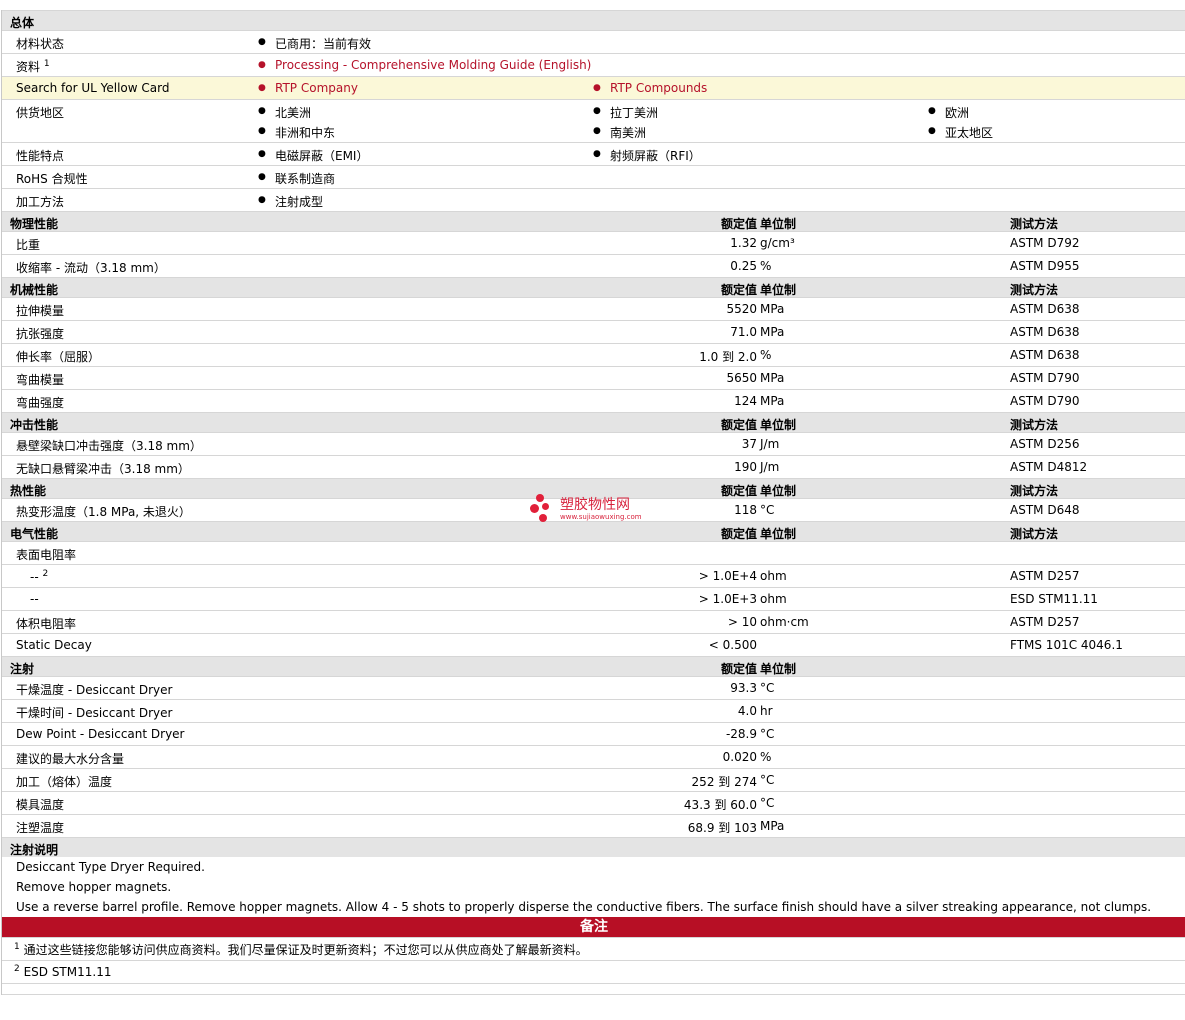 The width and height of the screenshot is (1185, 1020). I want to click on row-features: 性能特点 电磁屏蔽（EMI） 射频屏蔽（RFI）, so click(593, 153).